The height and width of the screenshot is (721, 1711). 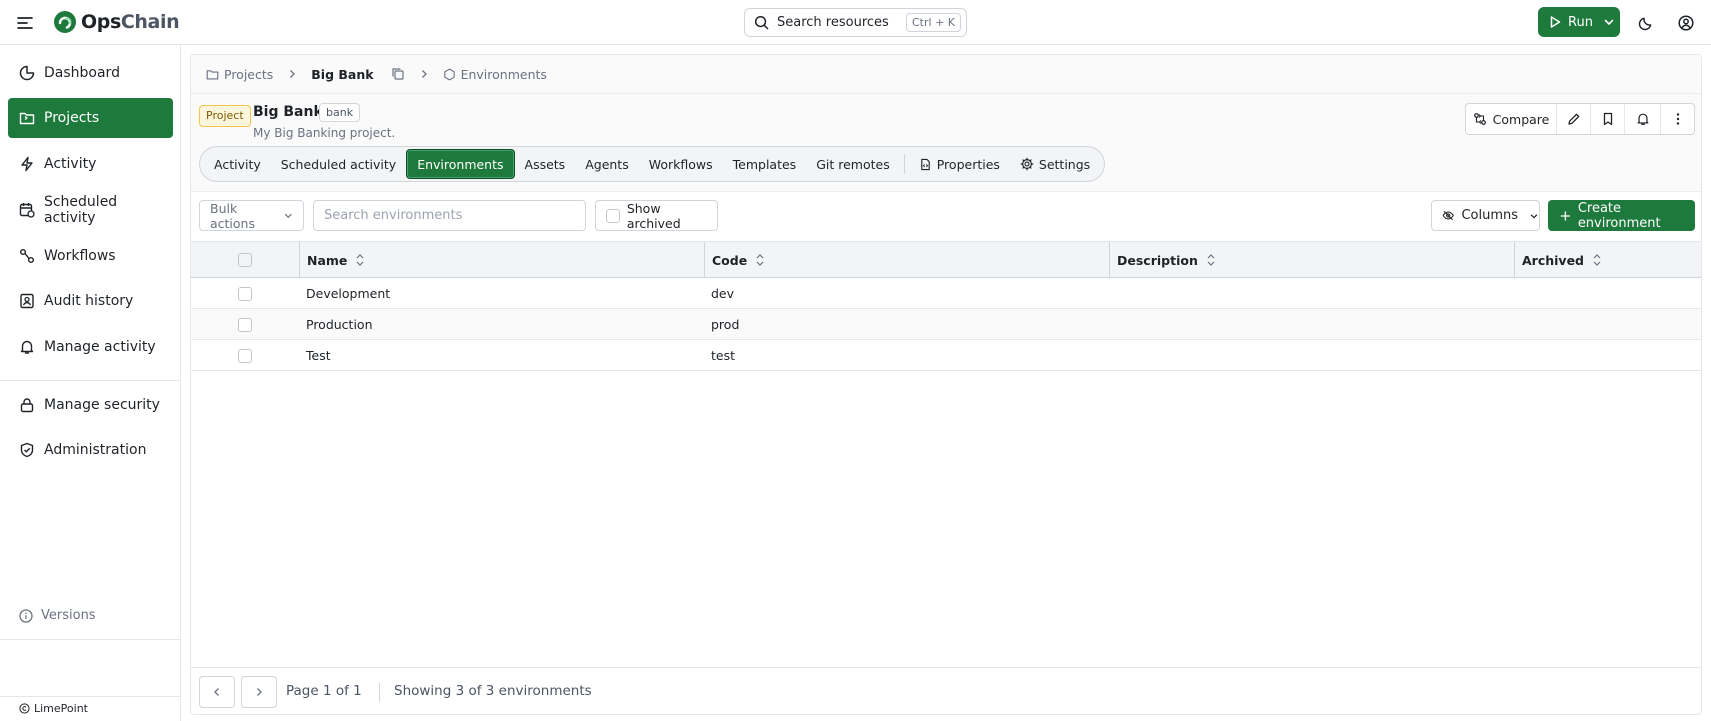 I want to click on sidebar-item-manage-activity: Manage activity, so click(x=90, y=347).